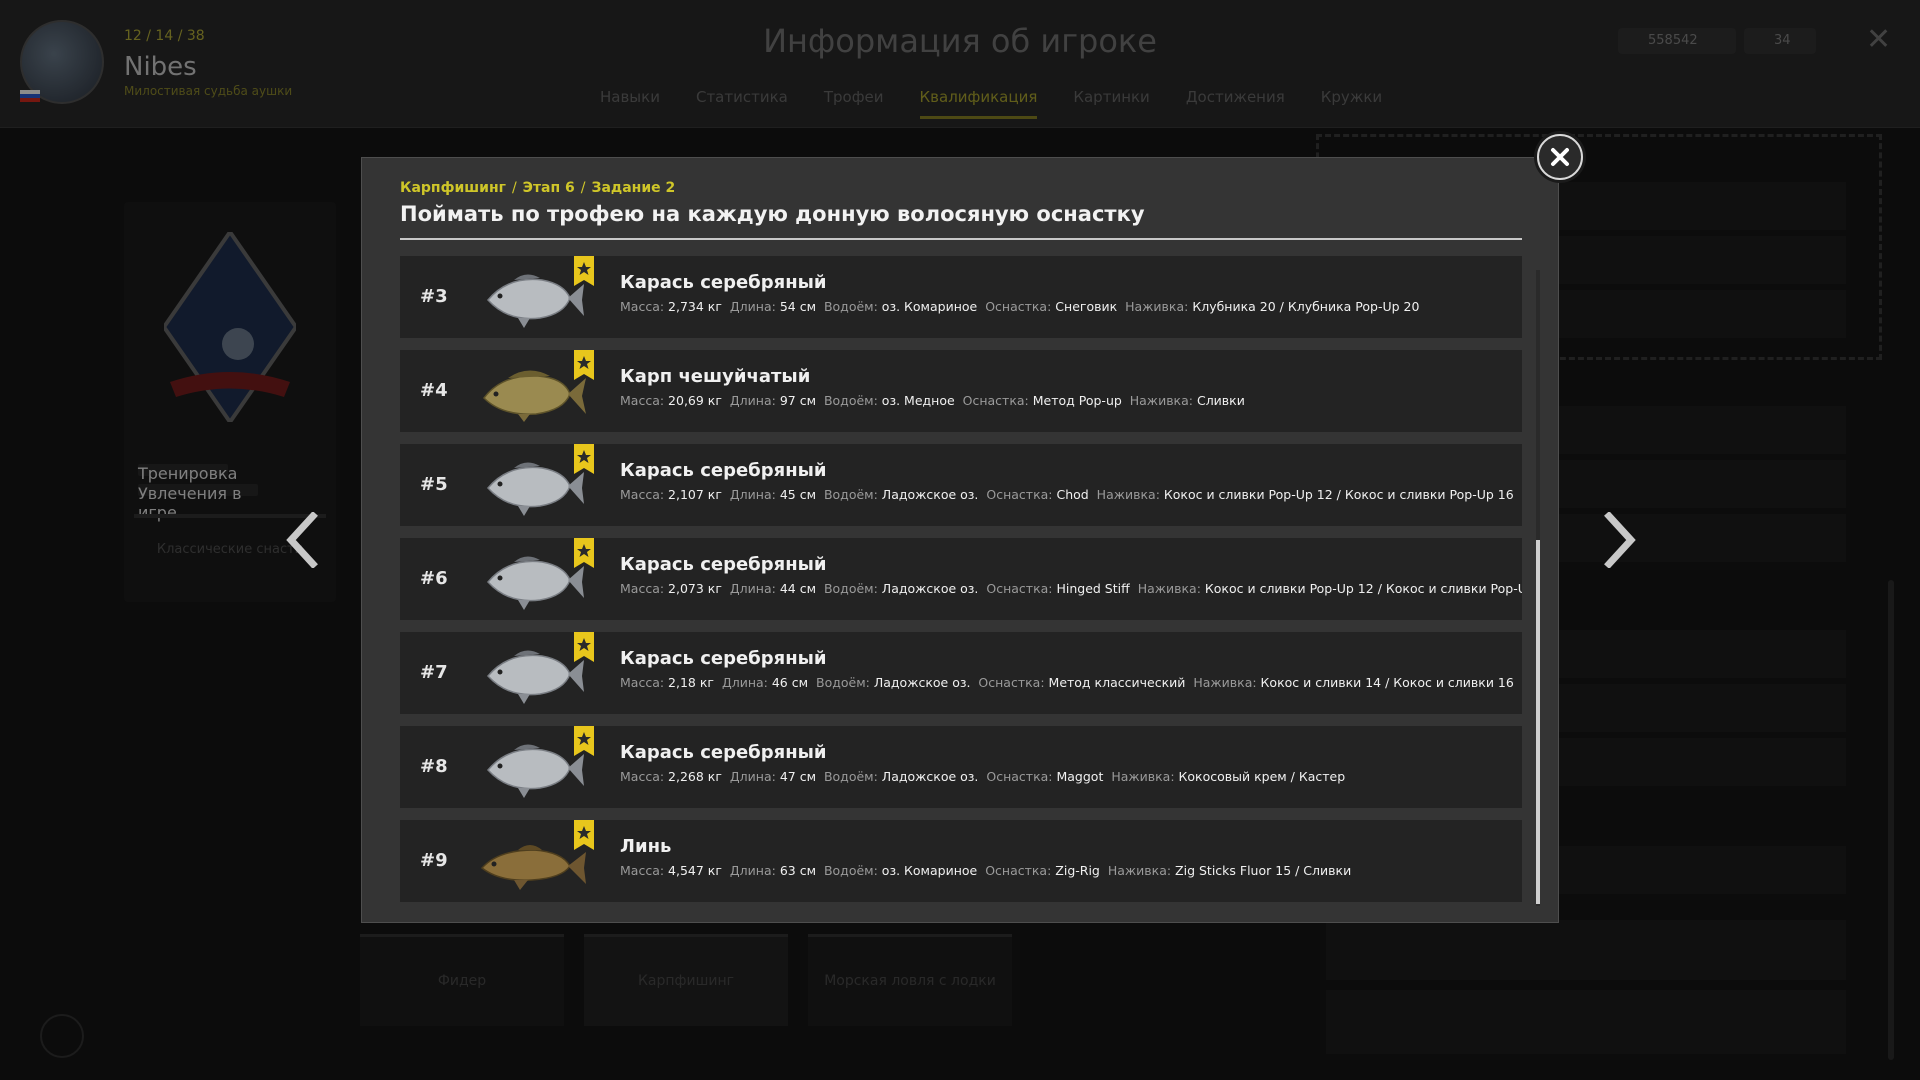 The height and width of the screenshot is (1080, 1920). I want to click on fish-name: Линь, so click(646, 846).